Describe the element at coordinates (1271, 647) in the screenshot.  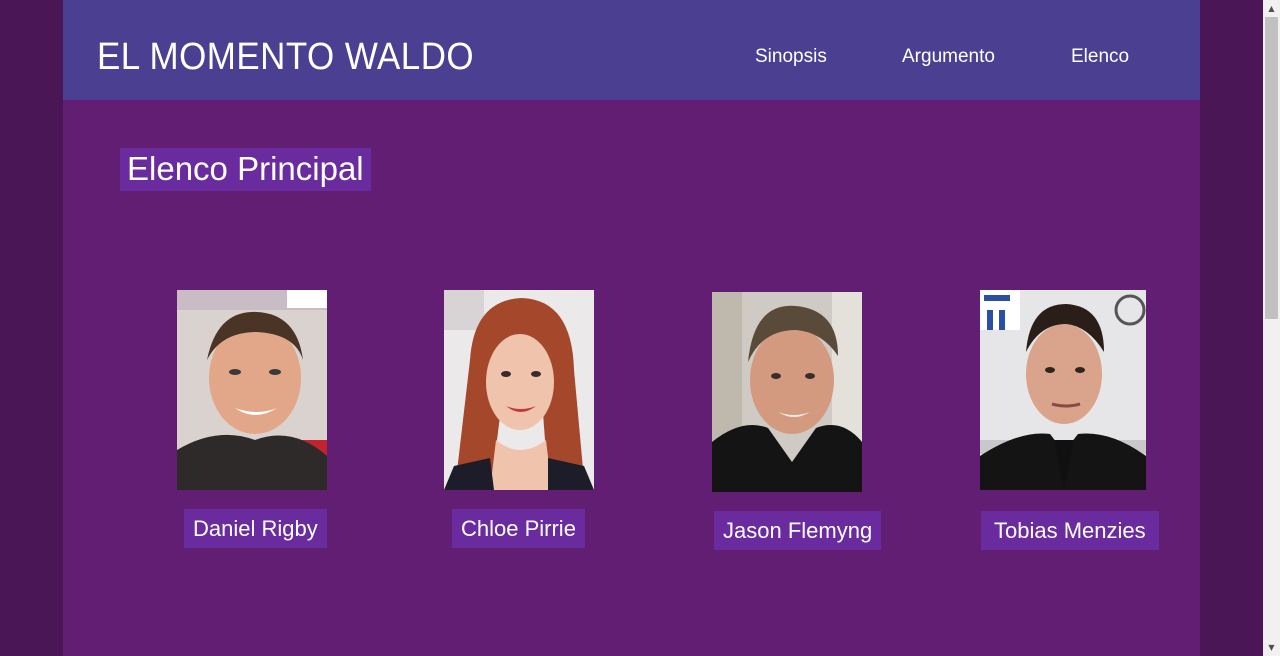
I see `scroll-down-arrow-icon: ▼` at that location.